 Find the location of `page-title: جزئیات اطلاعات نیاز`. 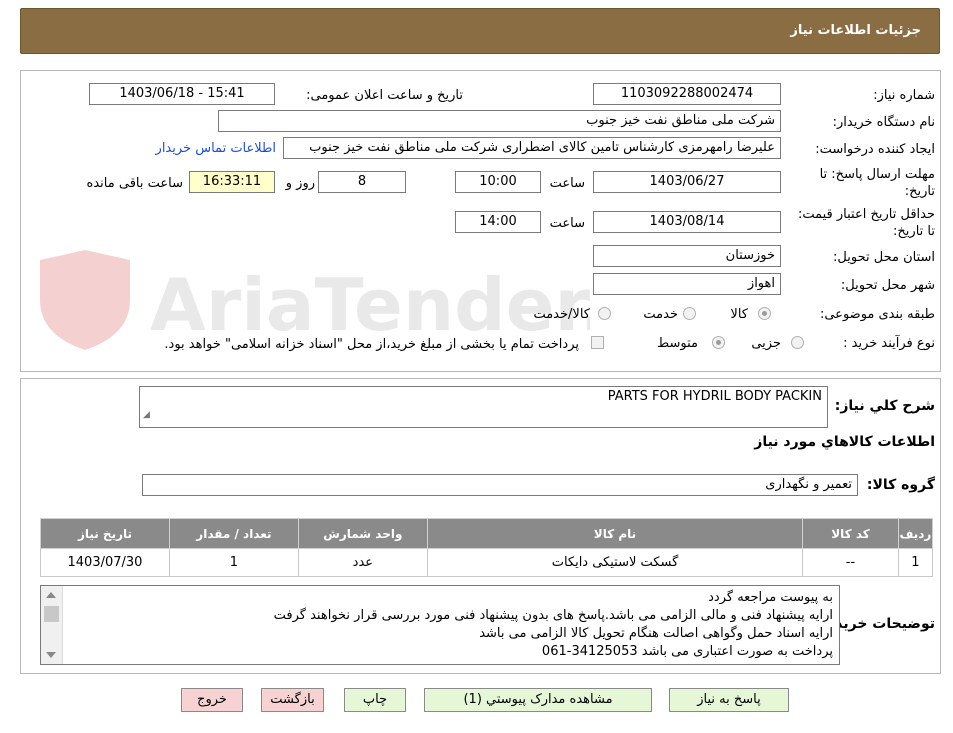

page-title: جزئیات اطلاعات نیاز is located at coordinates (855, 30).